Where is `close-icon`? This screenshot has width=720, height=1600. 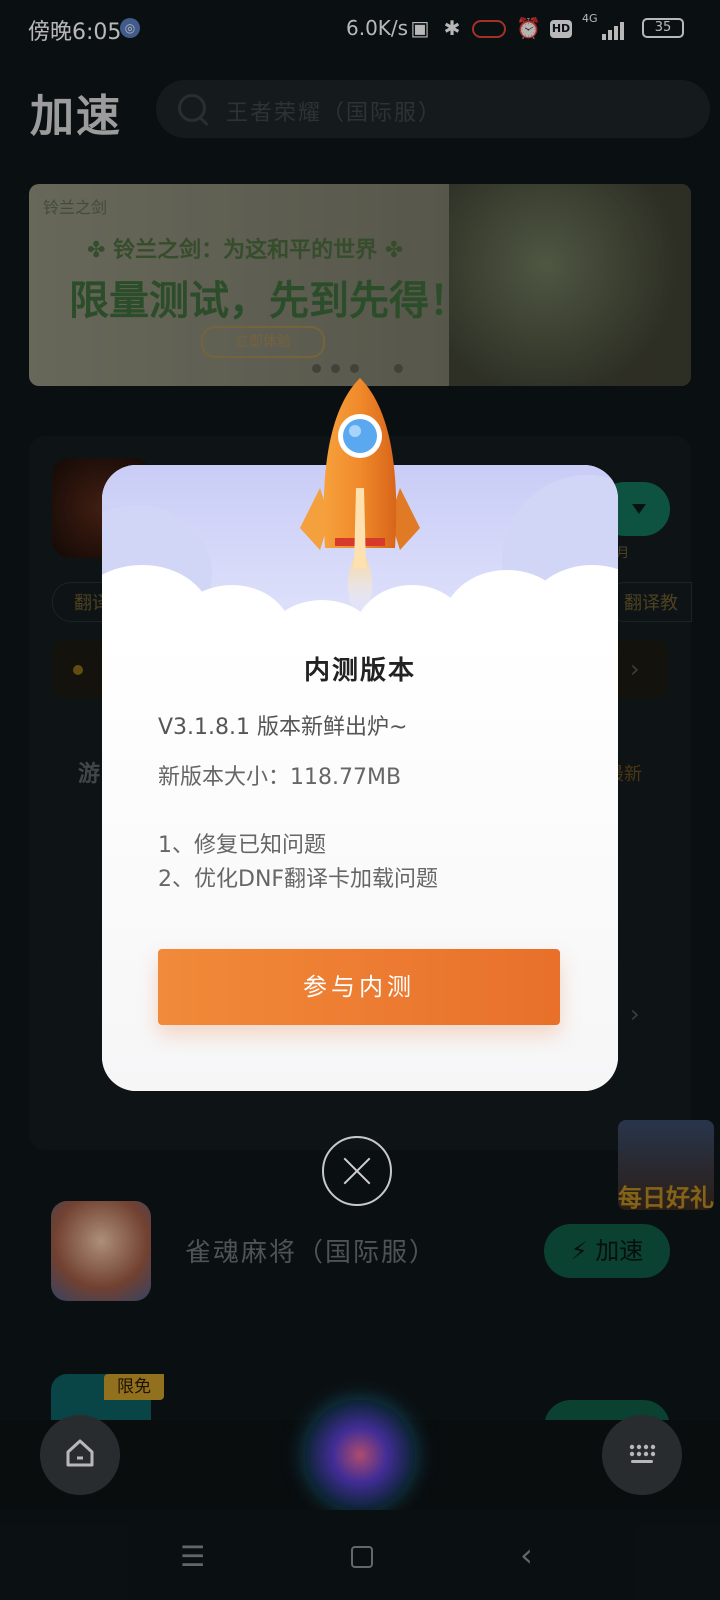 close-icon is located at coordinates (357, 1171).